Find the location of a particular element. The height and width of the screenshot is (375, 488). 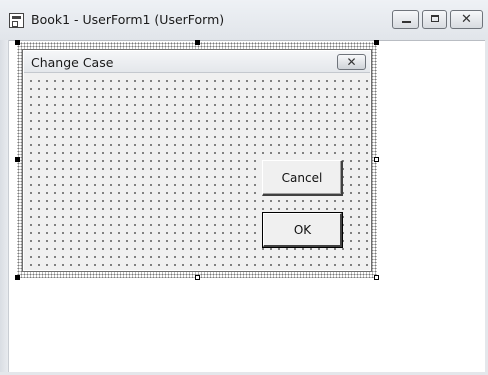

ok-button-label: OK is located at coordinates (302, 230).